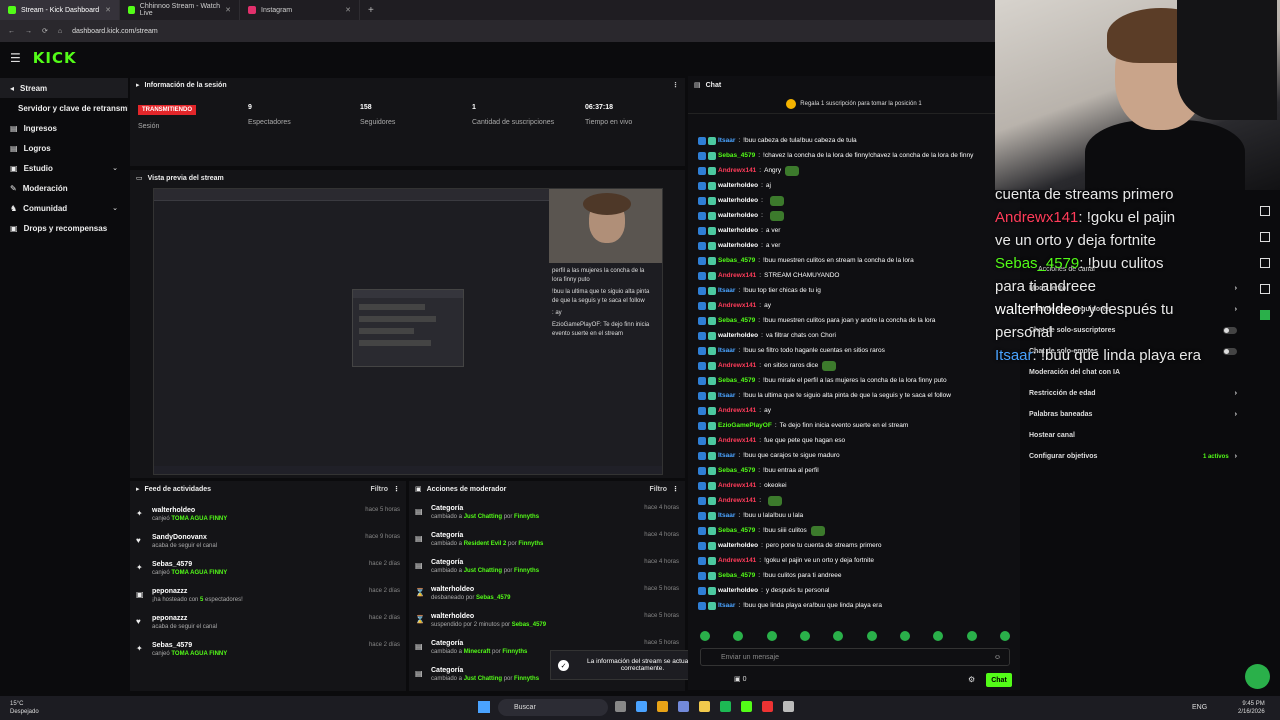 The image size is (1280, 720). What do you see at coordinates (854, 470) in the screenshot?
I see `chat-message: Sebas_4579: !buu entraa al perfil` at bounding box center [854, 470].